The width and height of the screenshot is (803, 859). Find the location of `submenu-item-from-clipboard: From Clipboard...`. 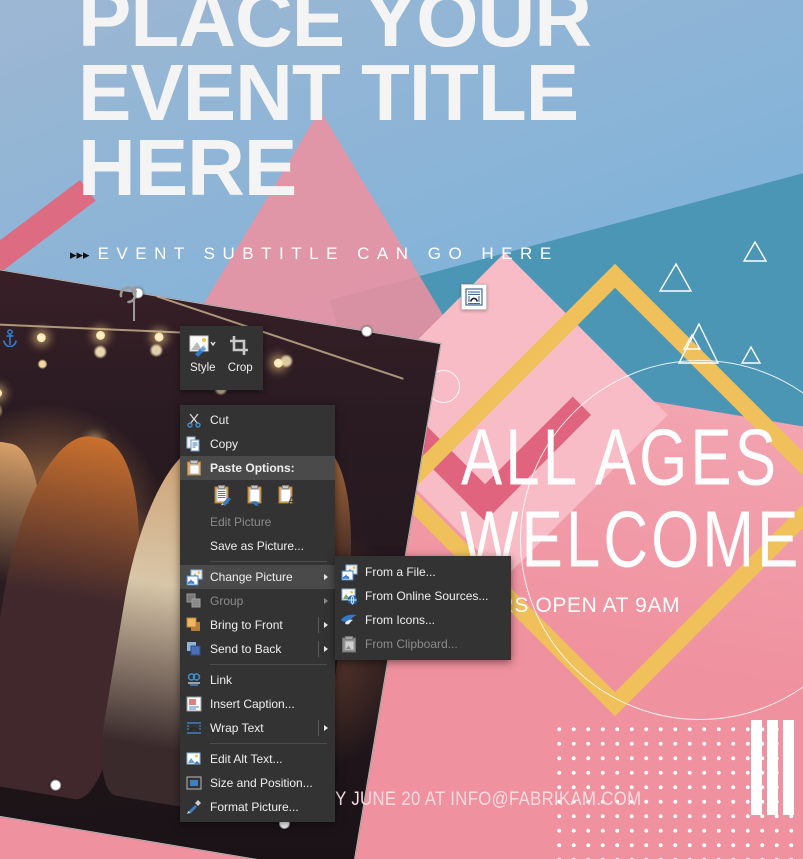

submenu-item-from-clipboard: From Clipboard... is located at coordinates (423, 644).